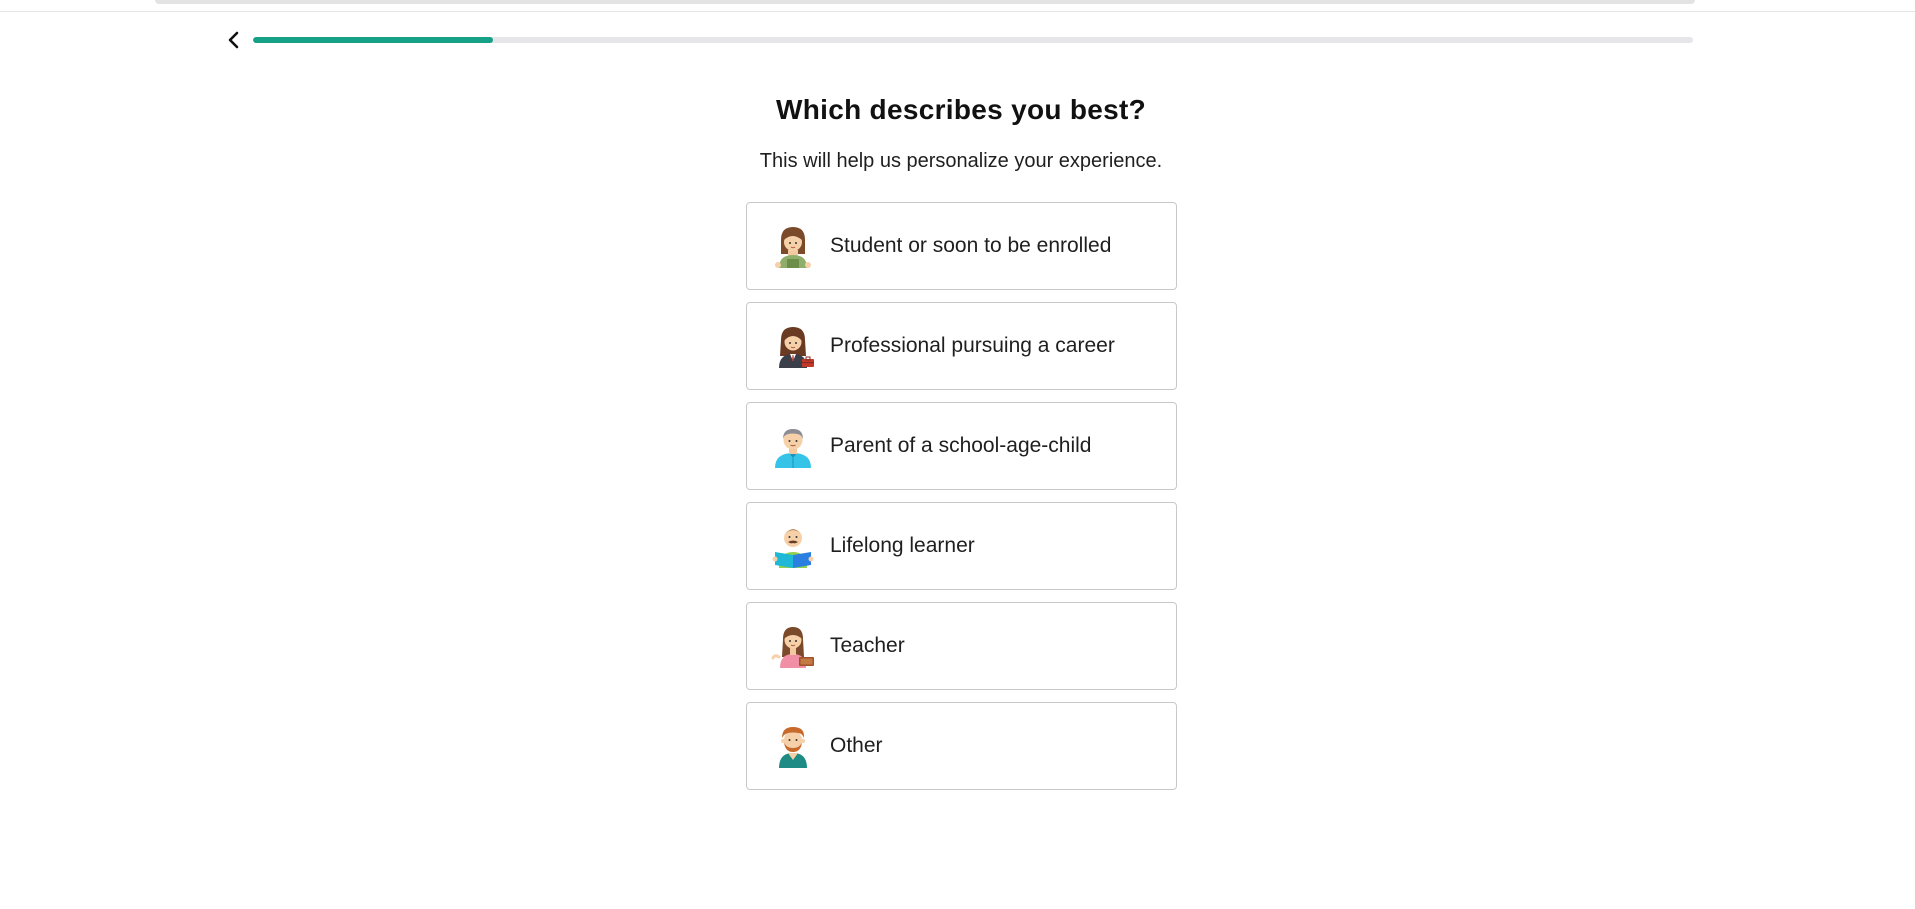 The height and width of the screenshot is (909, 1915). I want to click on option-parent: Parent of a school-age-child, so click(961, 446).